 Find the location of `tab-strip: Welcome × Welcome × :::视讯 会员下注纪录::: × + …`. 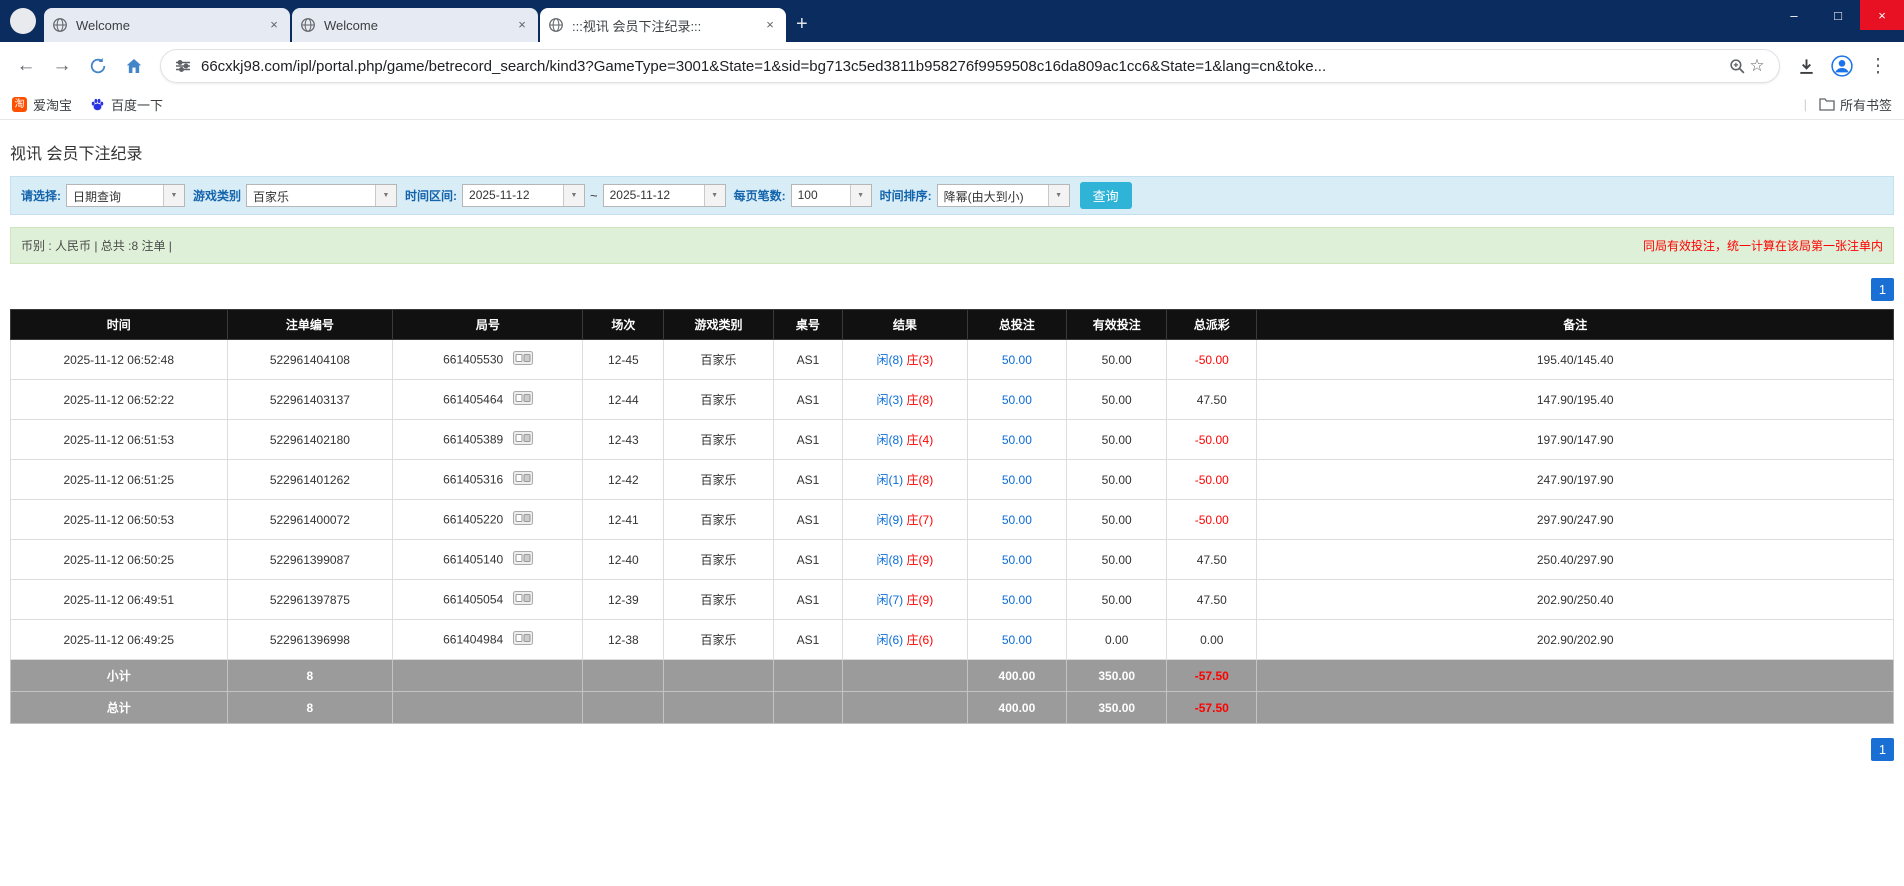

tab-strip: Welcome × Welcome × :::视讯 会员下注纪录::: × + … is located at coordinates (952, 21).